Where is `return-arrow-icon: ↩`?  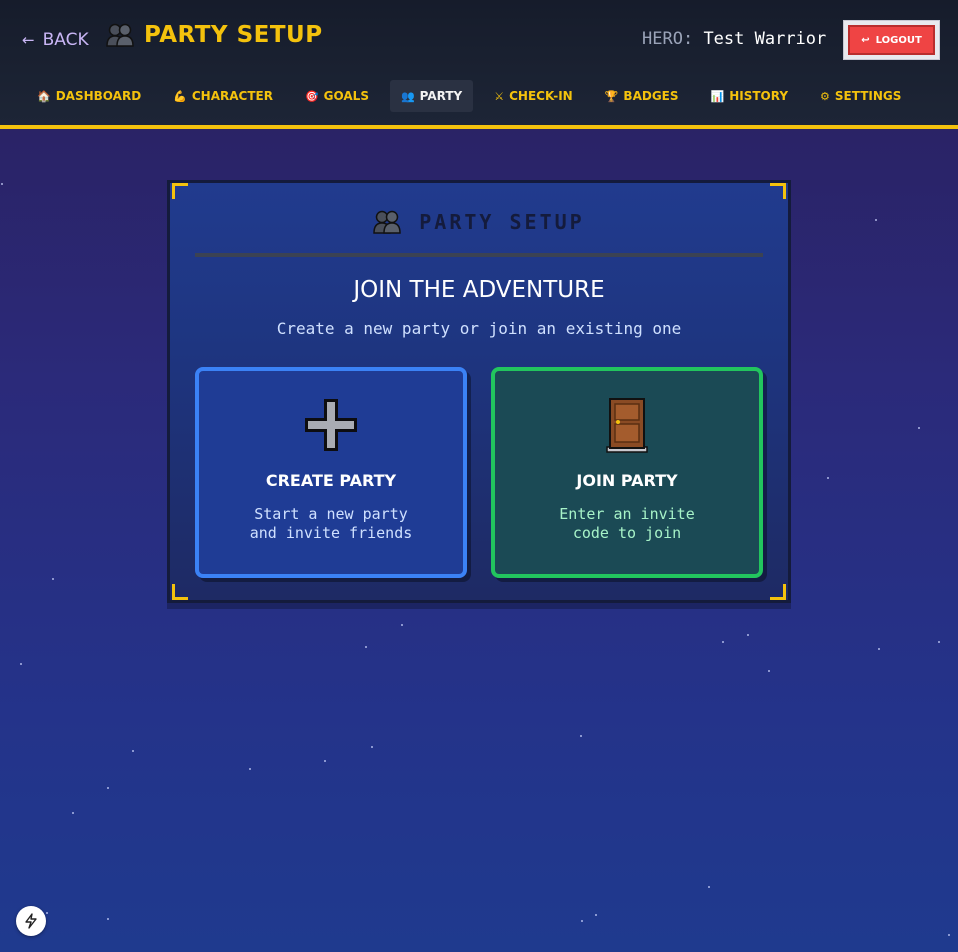
return-arrow-icon: ↩ is located at coordinates (865, 40).